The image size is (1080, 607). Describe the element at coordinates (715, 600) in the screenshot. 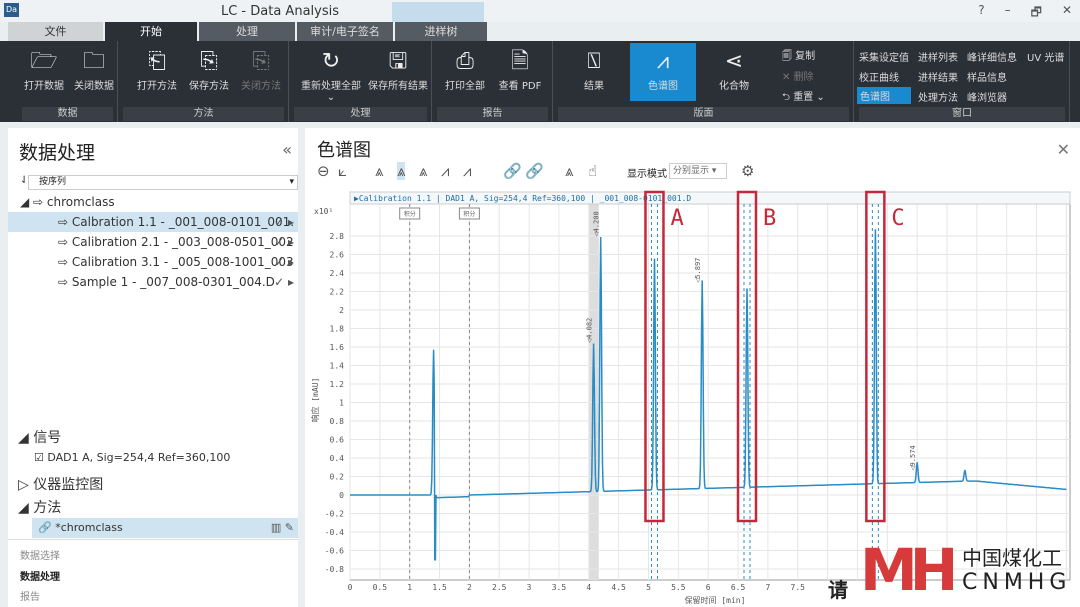

I see `x-axis-label: 保留时间 [min]` at that location.